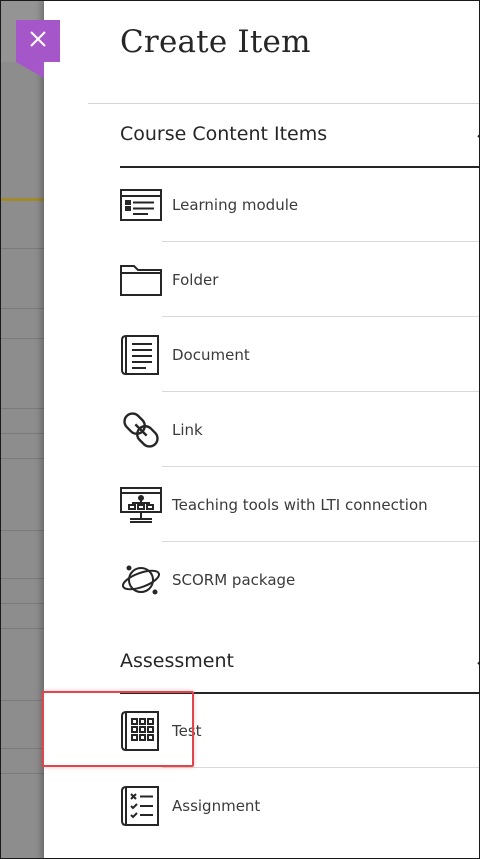 The height and width of the screenshot is (859, 480). What do you see at coordinates (300, 730) in the screenshot?
I see `list-item-test: Test` at bounding box center [300, 730].